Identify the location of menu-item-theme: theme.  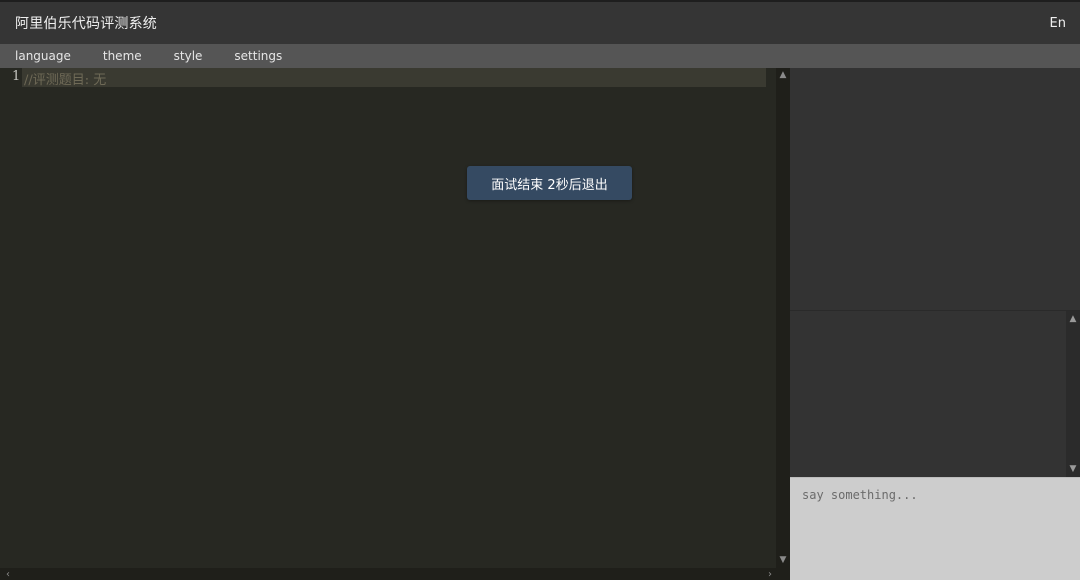
(122, 56).